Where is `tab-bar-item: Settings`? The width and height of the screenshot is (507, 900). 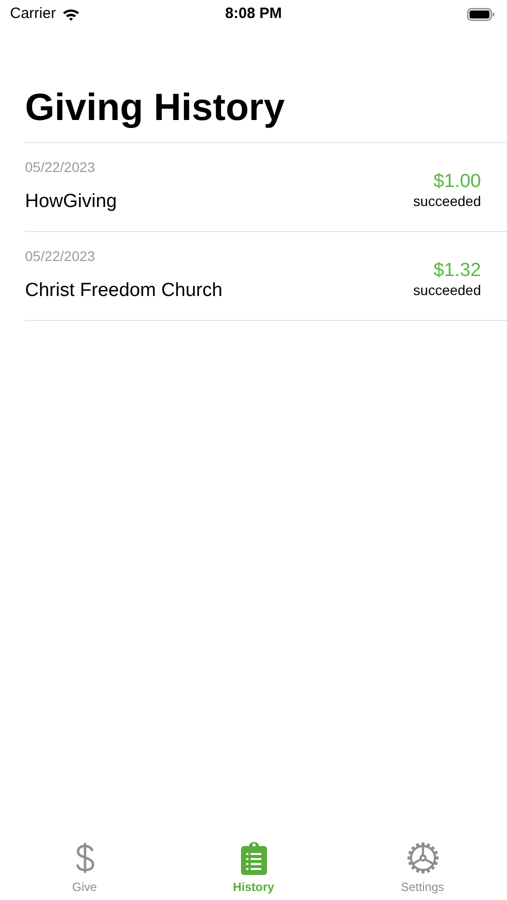 tab-bar-item: Settings is located at coordinates (422, 868).